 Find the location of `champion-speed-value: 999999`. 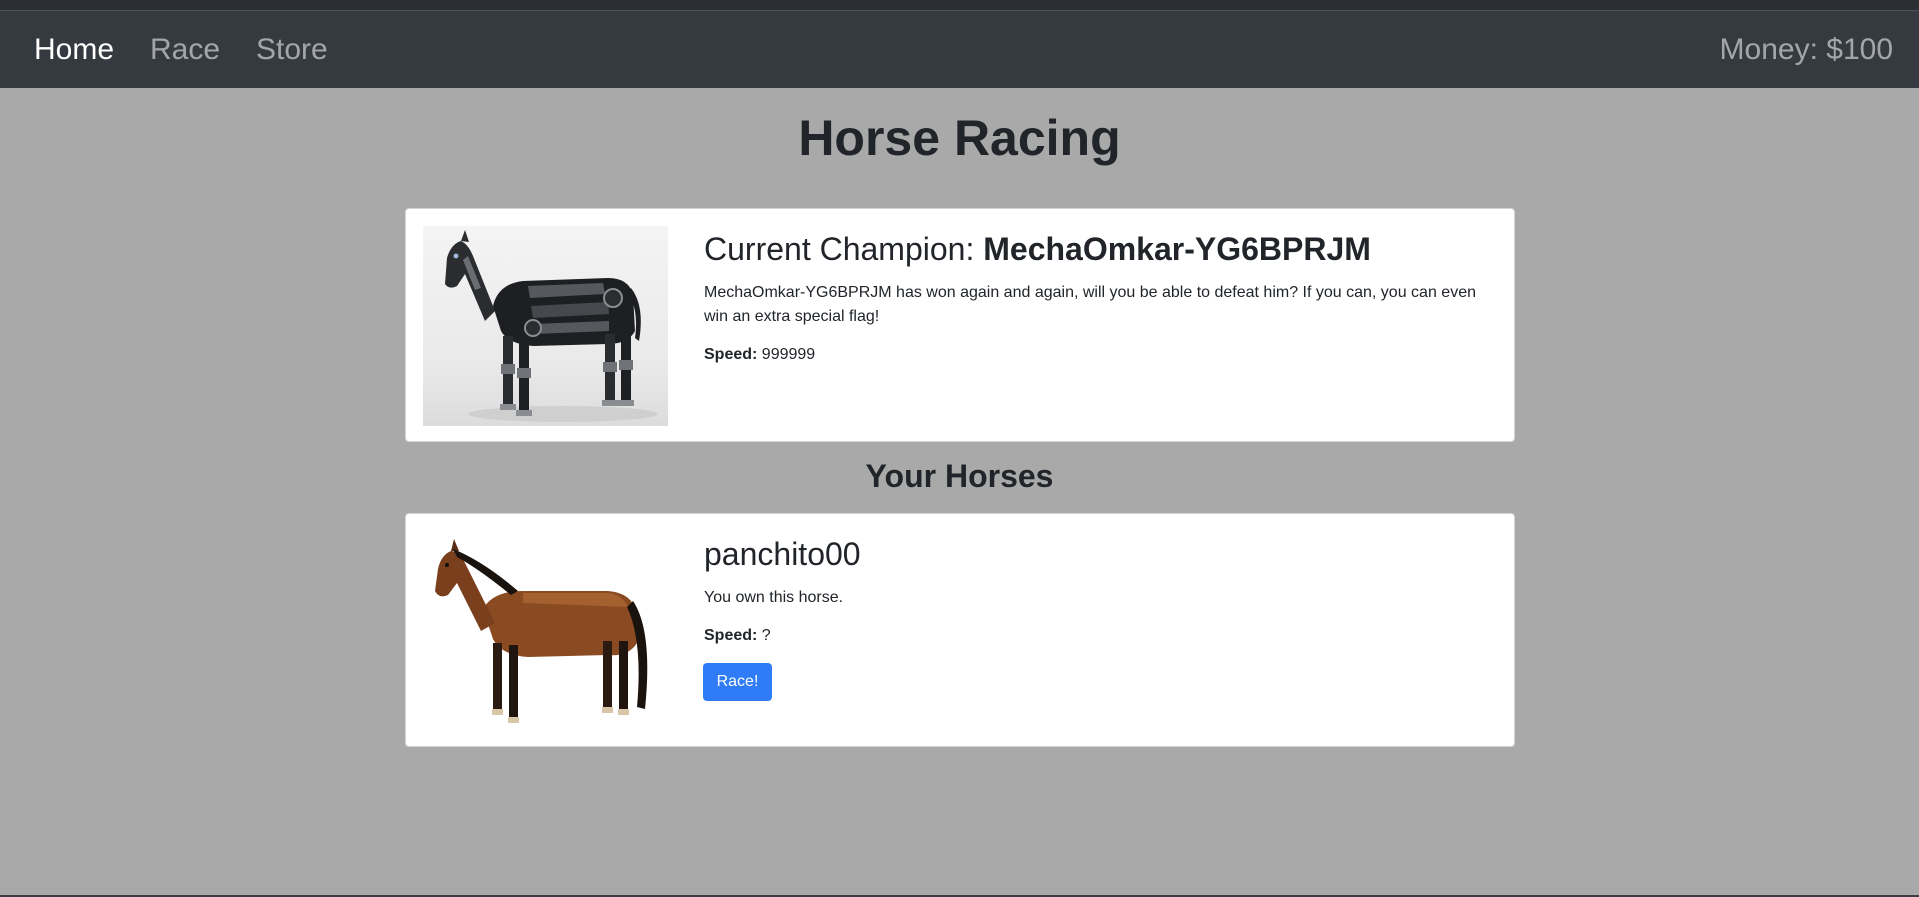

champion-speed-value: 999999 is located at coordinates (788, 354).